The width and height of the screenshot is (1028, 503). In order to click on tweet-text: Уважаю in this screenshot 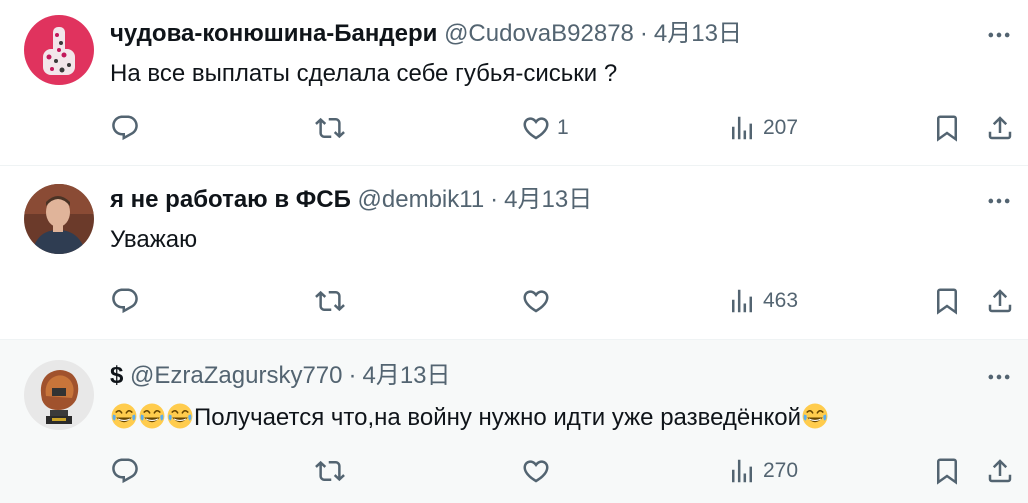, I will do `click(154, 239)`.